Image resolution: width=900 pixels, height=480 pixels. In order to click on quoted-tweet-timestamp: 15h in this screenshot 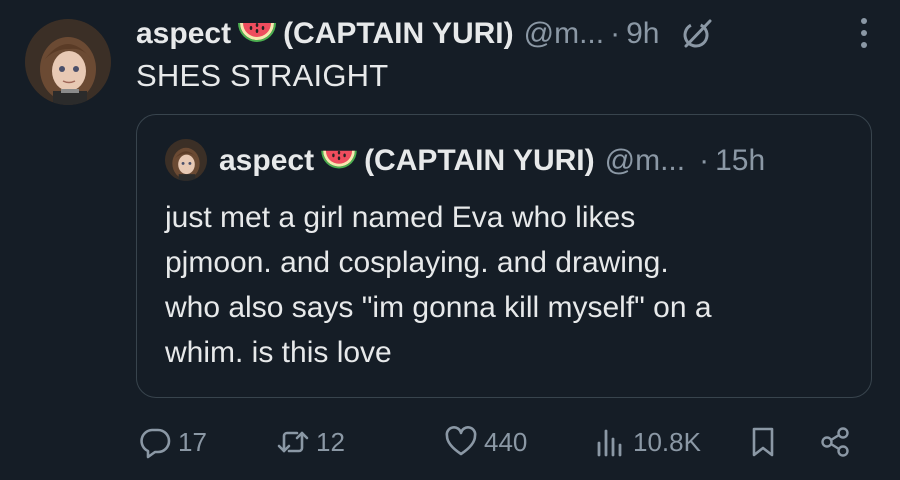, I will do `click(740, 160)`.